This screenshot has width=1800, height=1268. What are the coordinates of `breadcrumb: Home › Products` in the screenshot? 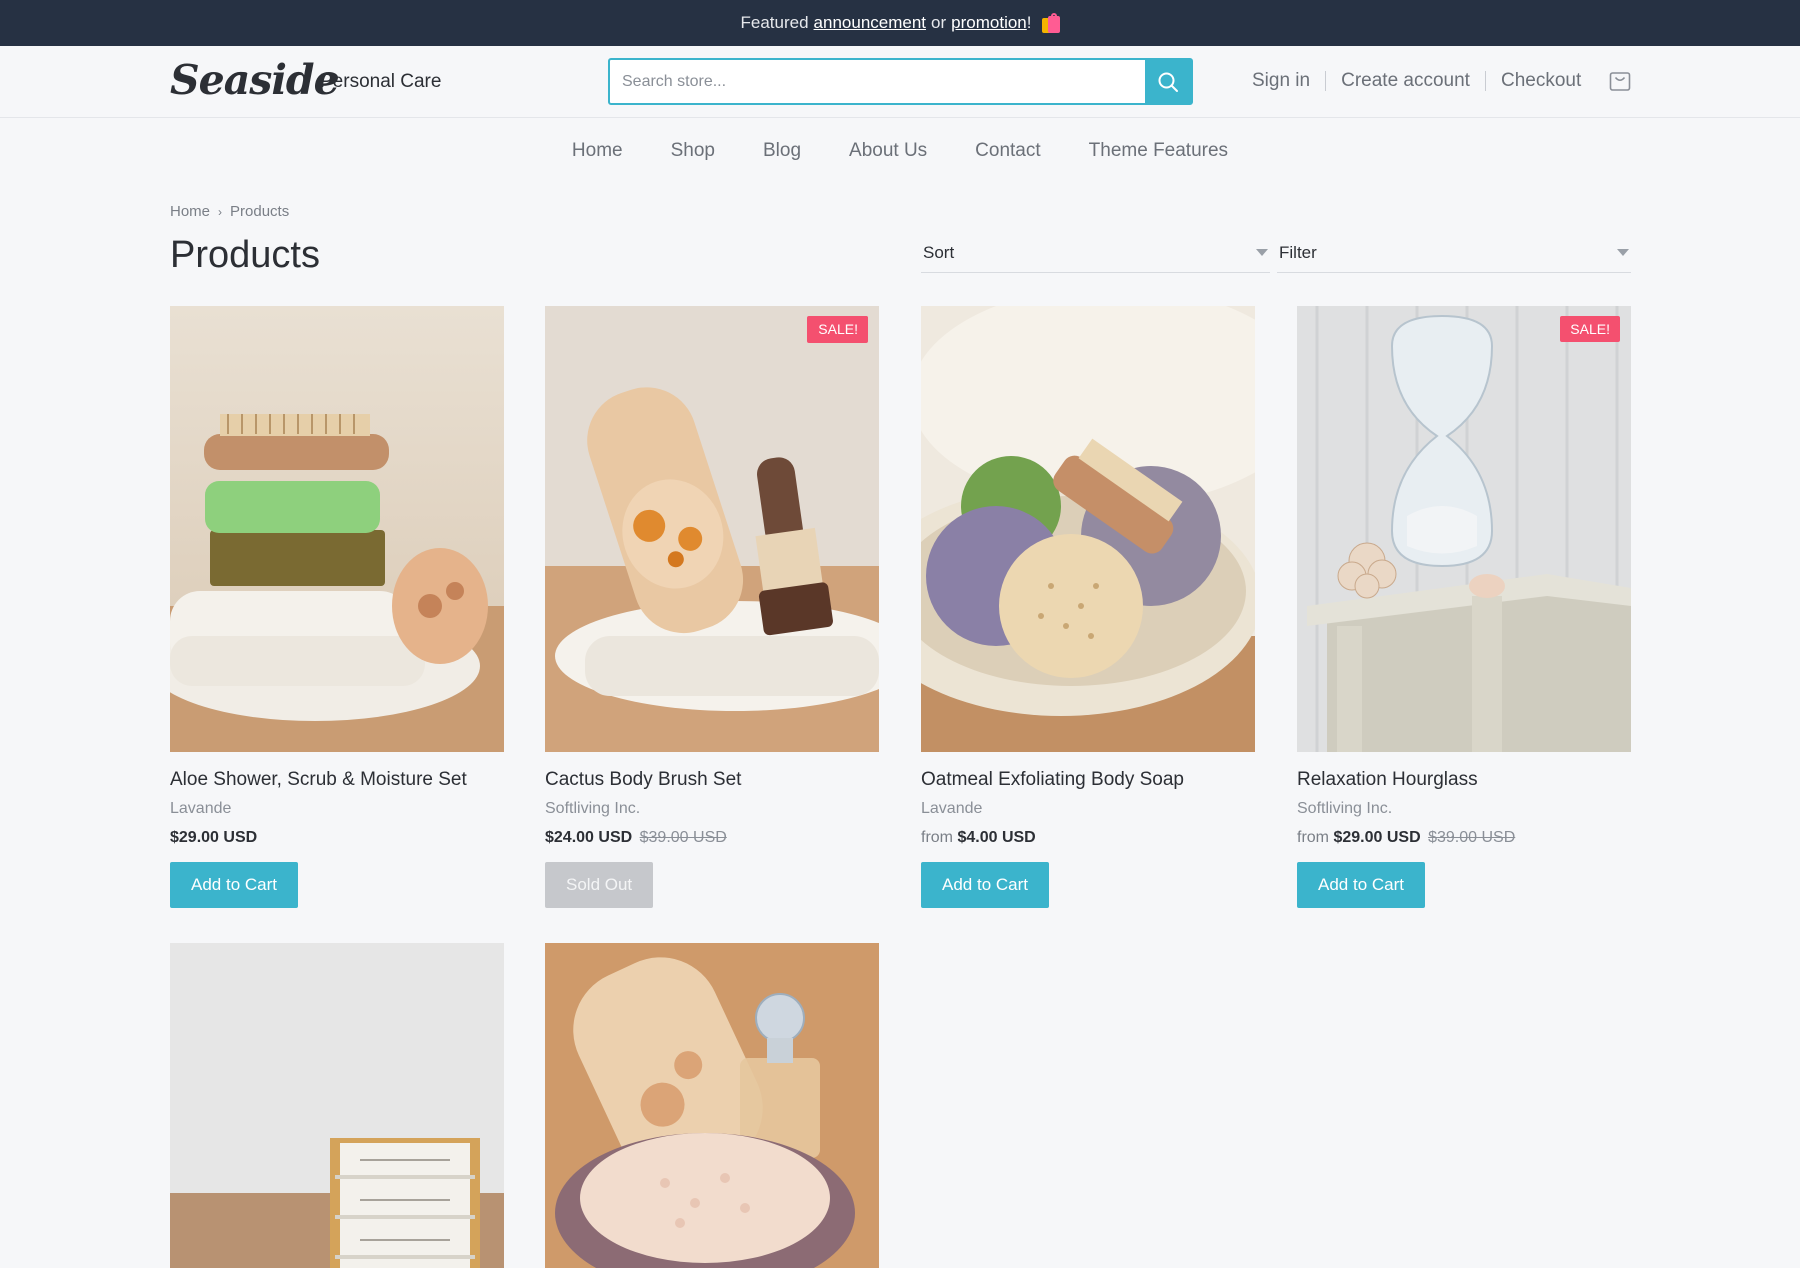 It's located at (229, 211).